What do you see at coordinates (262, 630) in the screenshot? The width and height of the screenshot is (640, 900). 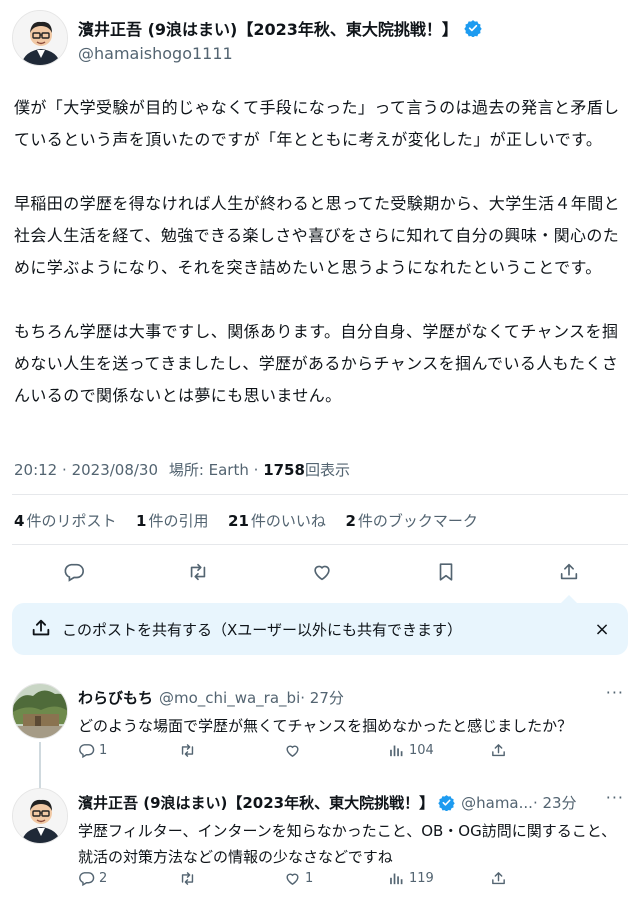 I see `share-banner-text: このポストを共有する（Xユーザー以外にも共有できます）` at bounding box center [262, 630].